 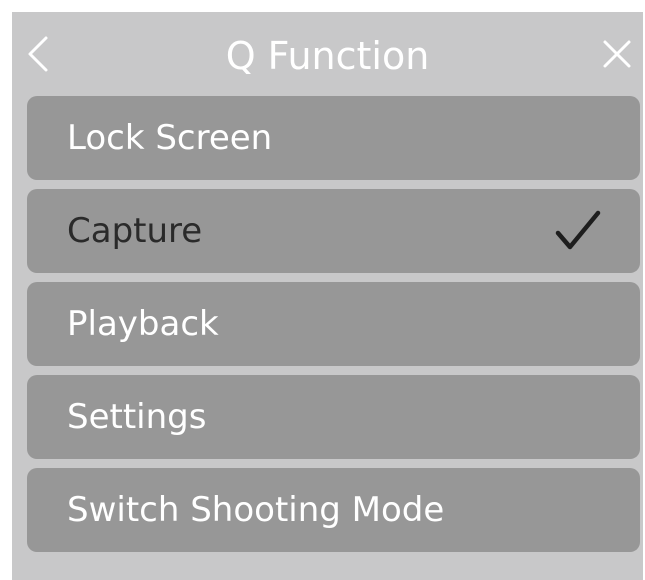 What do you see at coordinates (137, 417) in the screenshot?
I see `menu-item-label: Settings` at bounding box center [137, 417].